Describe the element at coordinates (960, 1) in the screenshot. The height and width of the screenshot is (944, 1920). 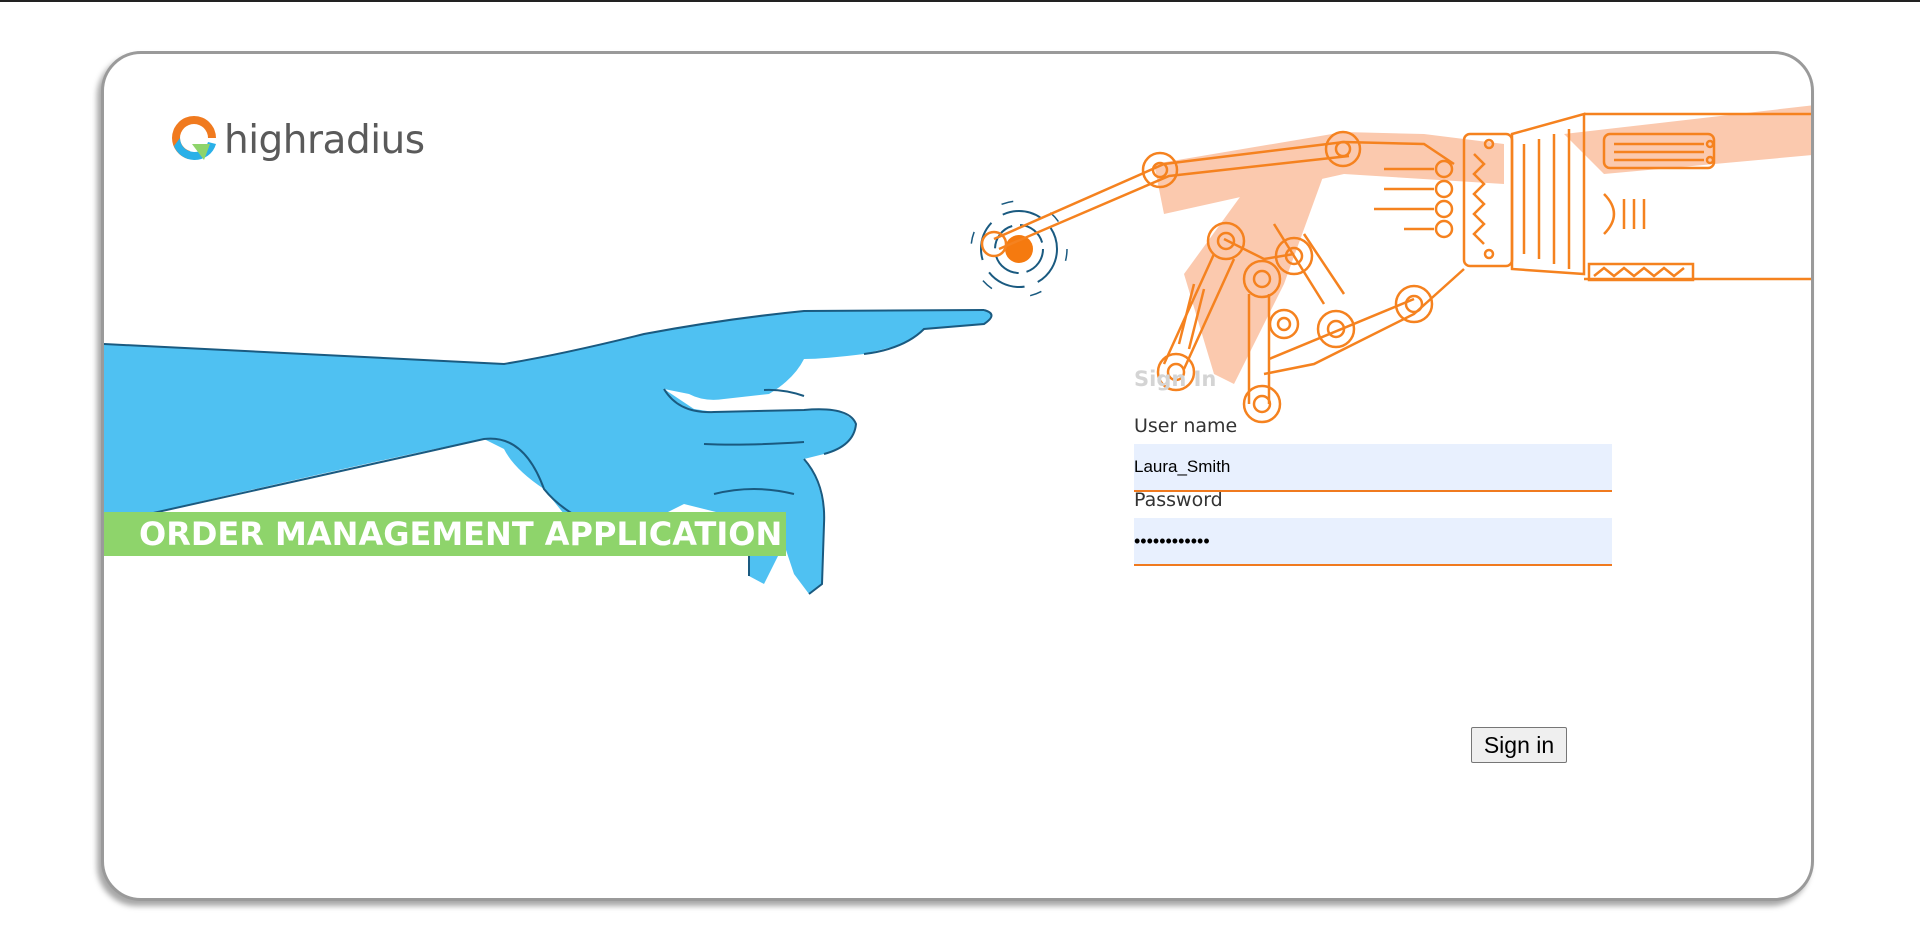
I see `top-border` at that location.